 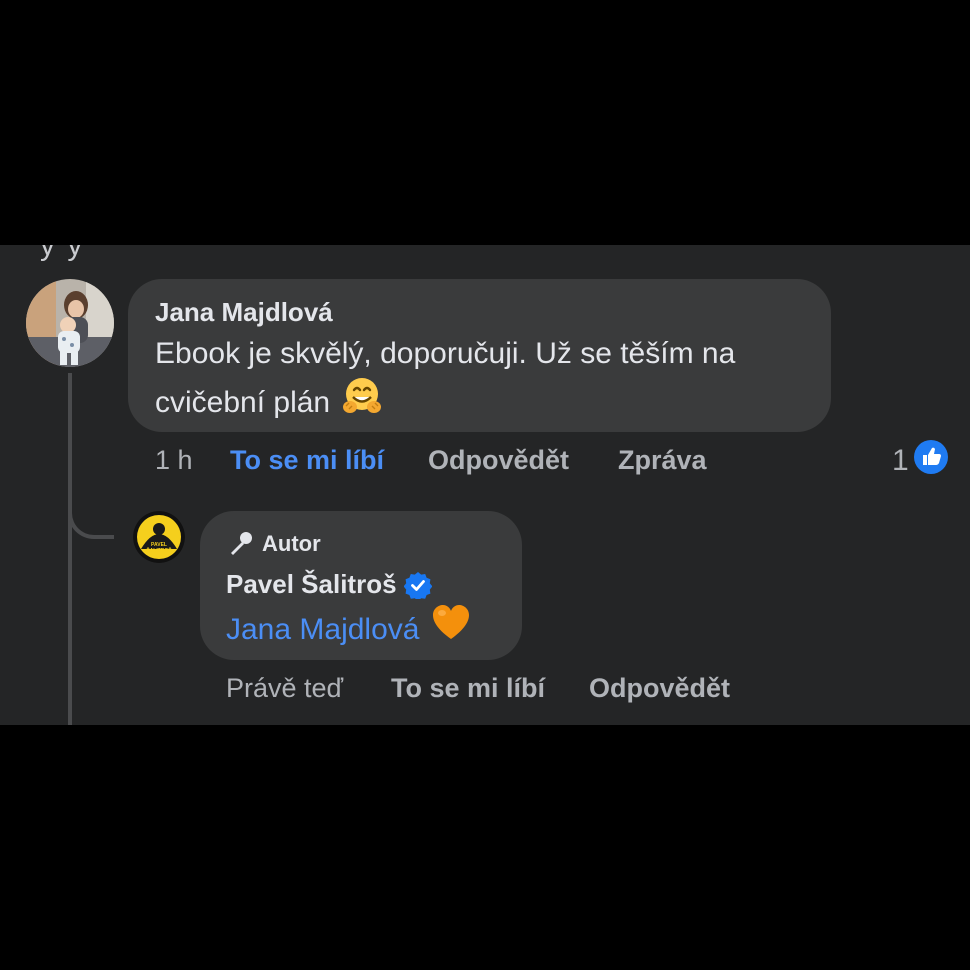 What do you see at coordinates (307, 460) in the screenshot?
I see `like-button: To se mi líbí` at bounding box center [307, 460].